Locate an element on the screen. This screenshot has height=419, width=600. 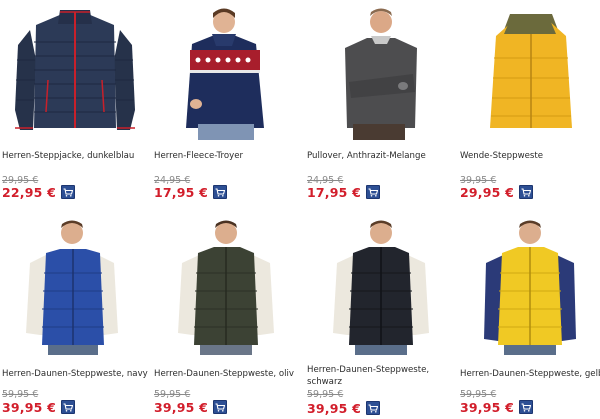
product-card: Wende-Steppweste 39,95 € 29,95 € is located at coordinates (529, 105).